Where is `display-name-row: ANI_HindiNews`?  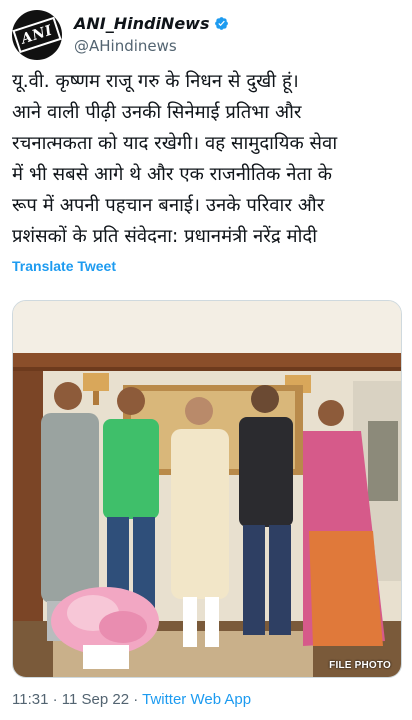 display-name-row: ANI_HindiNews is located at coordinates (151, 23).